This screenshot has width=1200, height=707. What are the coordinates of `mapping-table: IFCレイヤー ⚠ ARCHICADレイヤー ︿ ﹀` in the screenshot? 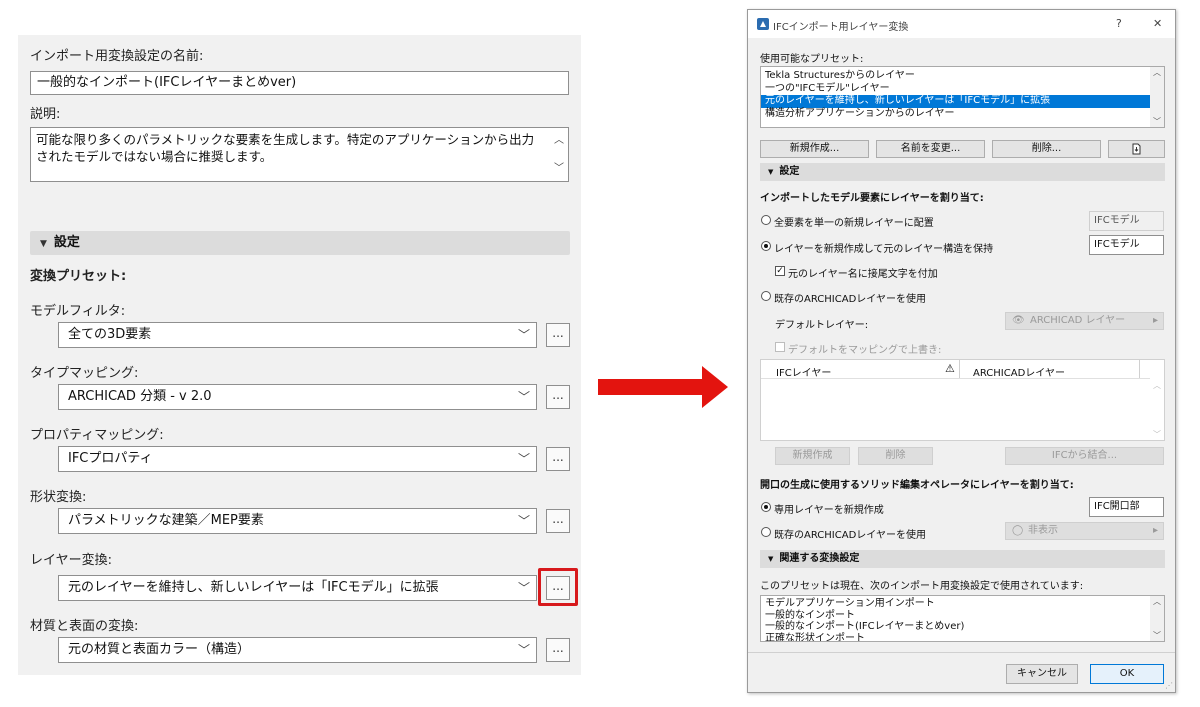 It's located at (962, 400).